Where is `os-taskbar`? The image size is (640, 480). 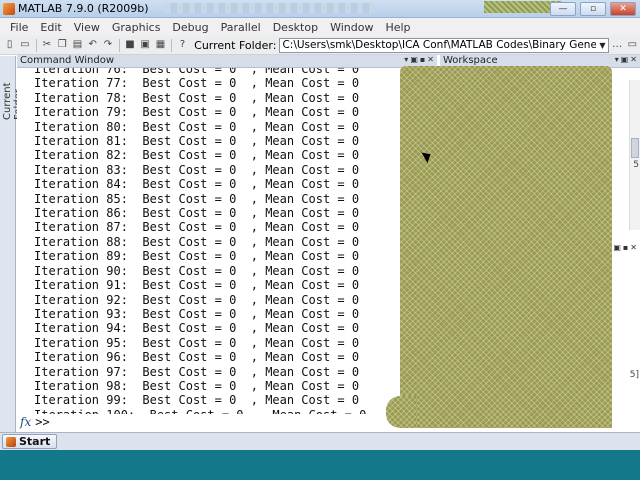 os-taskbar is located at coordinates (320, 465).